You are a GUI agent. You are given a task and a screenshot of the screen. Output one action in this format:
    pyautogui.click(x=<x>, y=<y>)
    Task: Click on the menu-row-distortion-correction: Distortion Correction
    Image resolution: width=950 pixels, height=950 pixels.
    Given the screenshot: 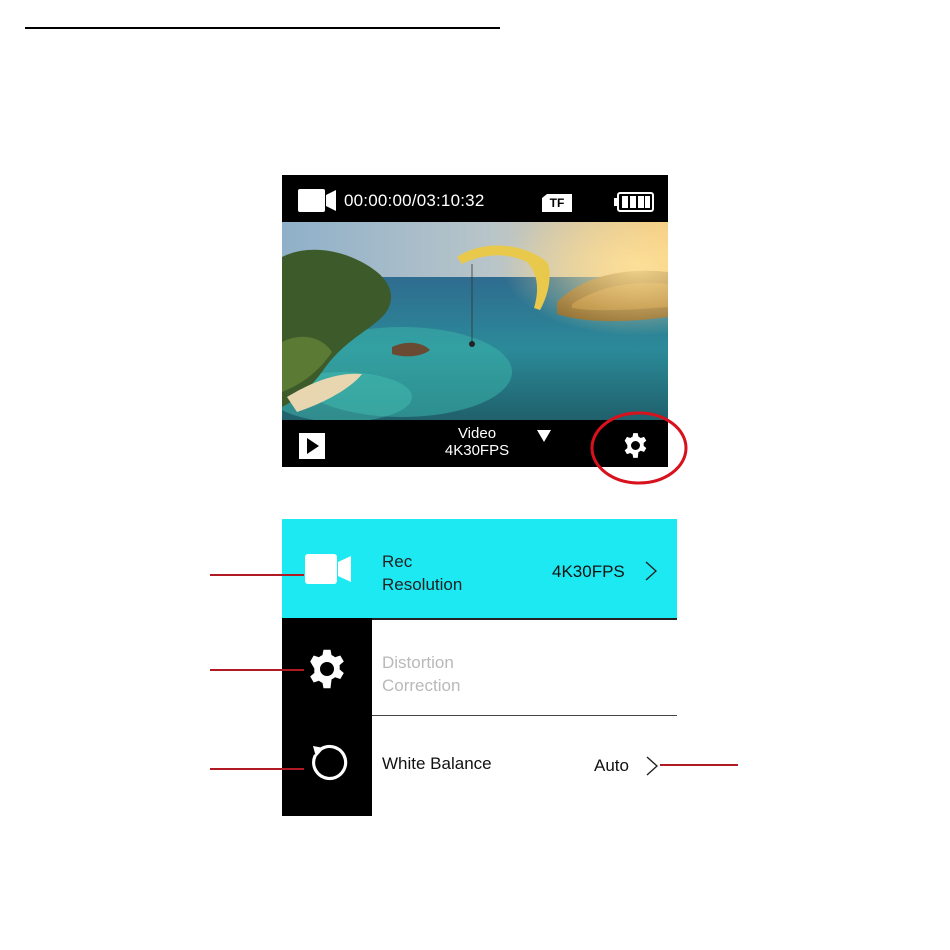 What is the action you would take?
    pyautogui.click(x=524, y=667)
    